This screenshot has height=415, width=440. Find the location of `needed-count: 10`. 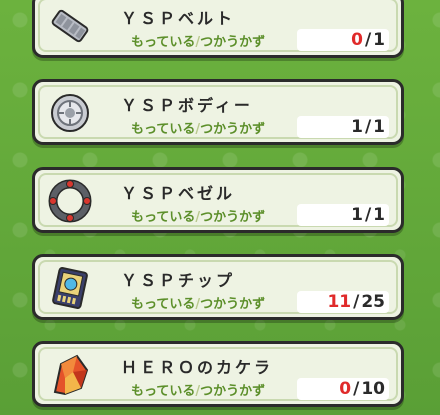

needed-count: 10 is located at coordinates (373, 389).